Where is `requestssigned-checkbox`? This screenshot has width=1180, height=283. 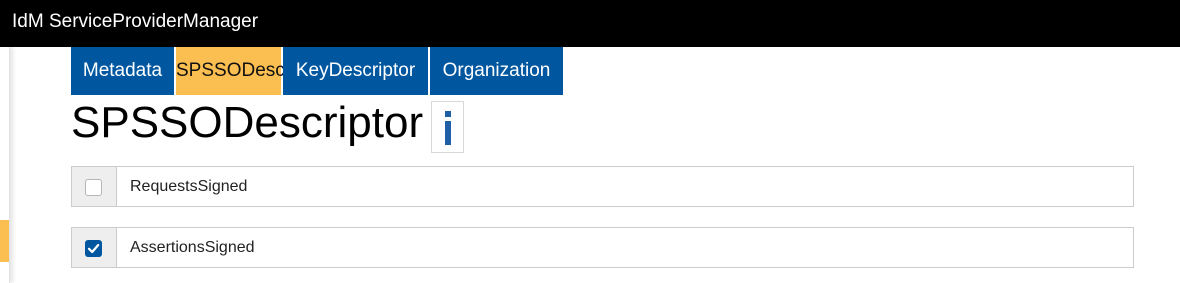 requestssigned-checkbox is located at coordinates (93, 187).